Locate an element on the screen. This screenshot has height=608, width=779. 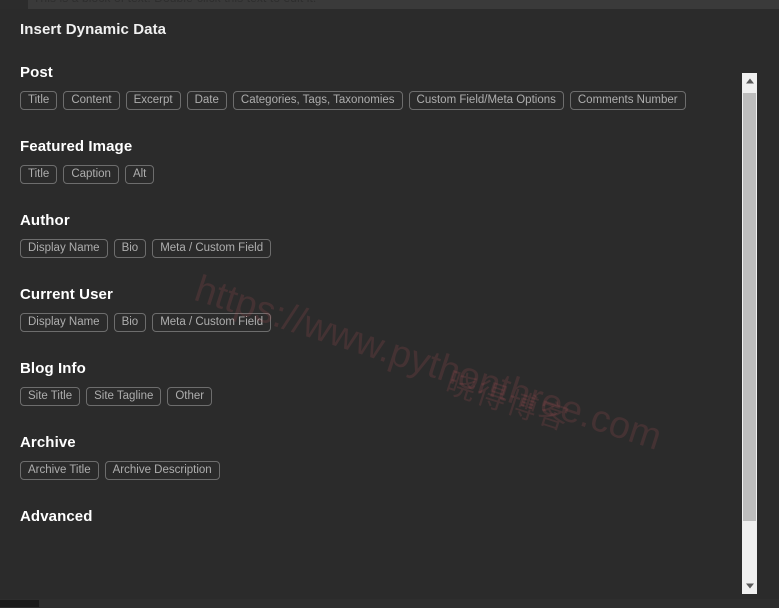
dynamic-data-chip: Custom Field/Meta Options is located at coordinates (486, 100).